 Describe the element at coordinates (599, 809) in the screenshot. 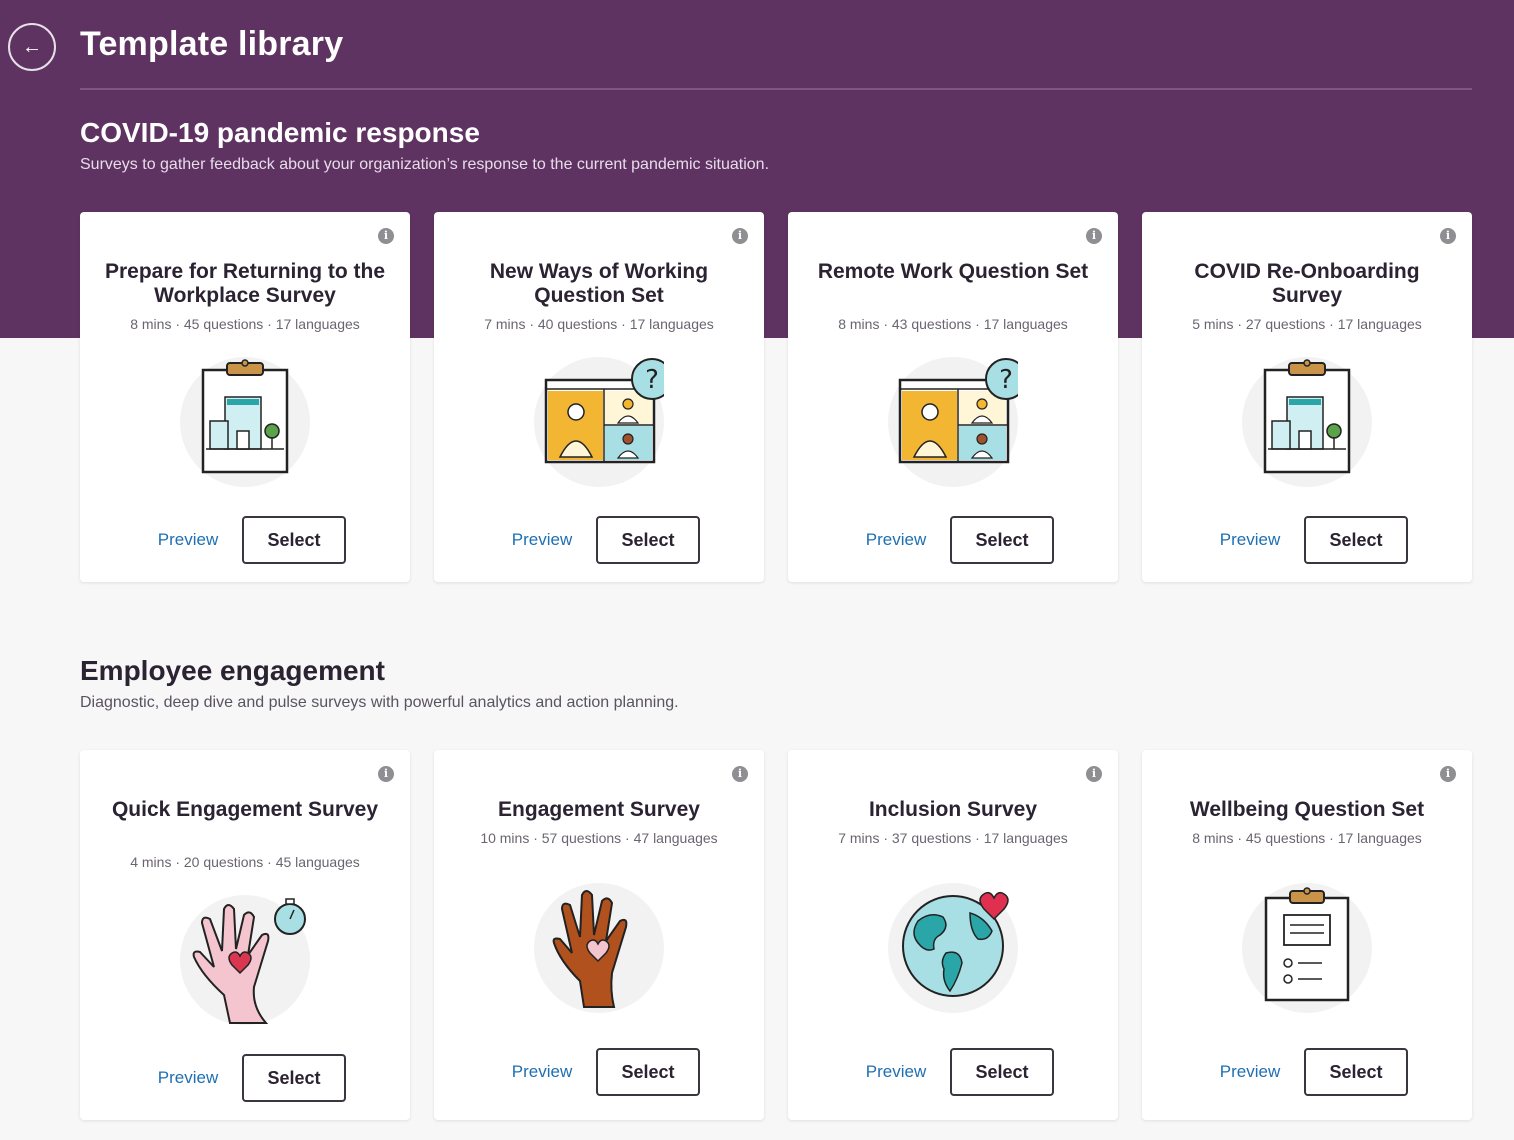

I see `card-title: Engagement Survey` at that location.